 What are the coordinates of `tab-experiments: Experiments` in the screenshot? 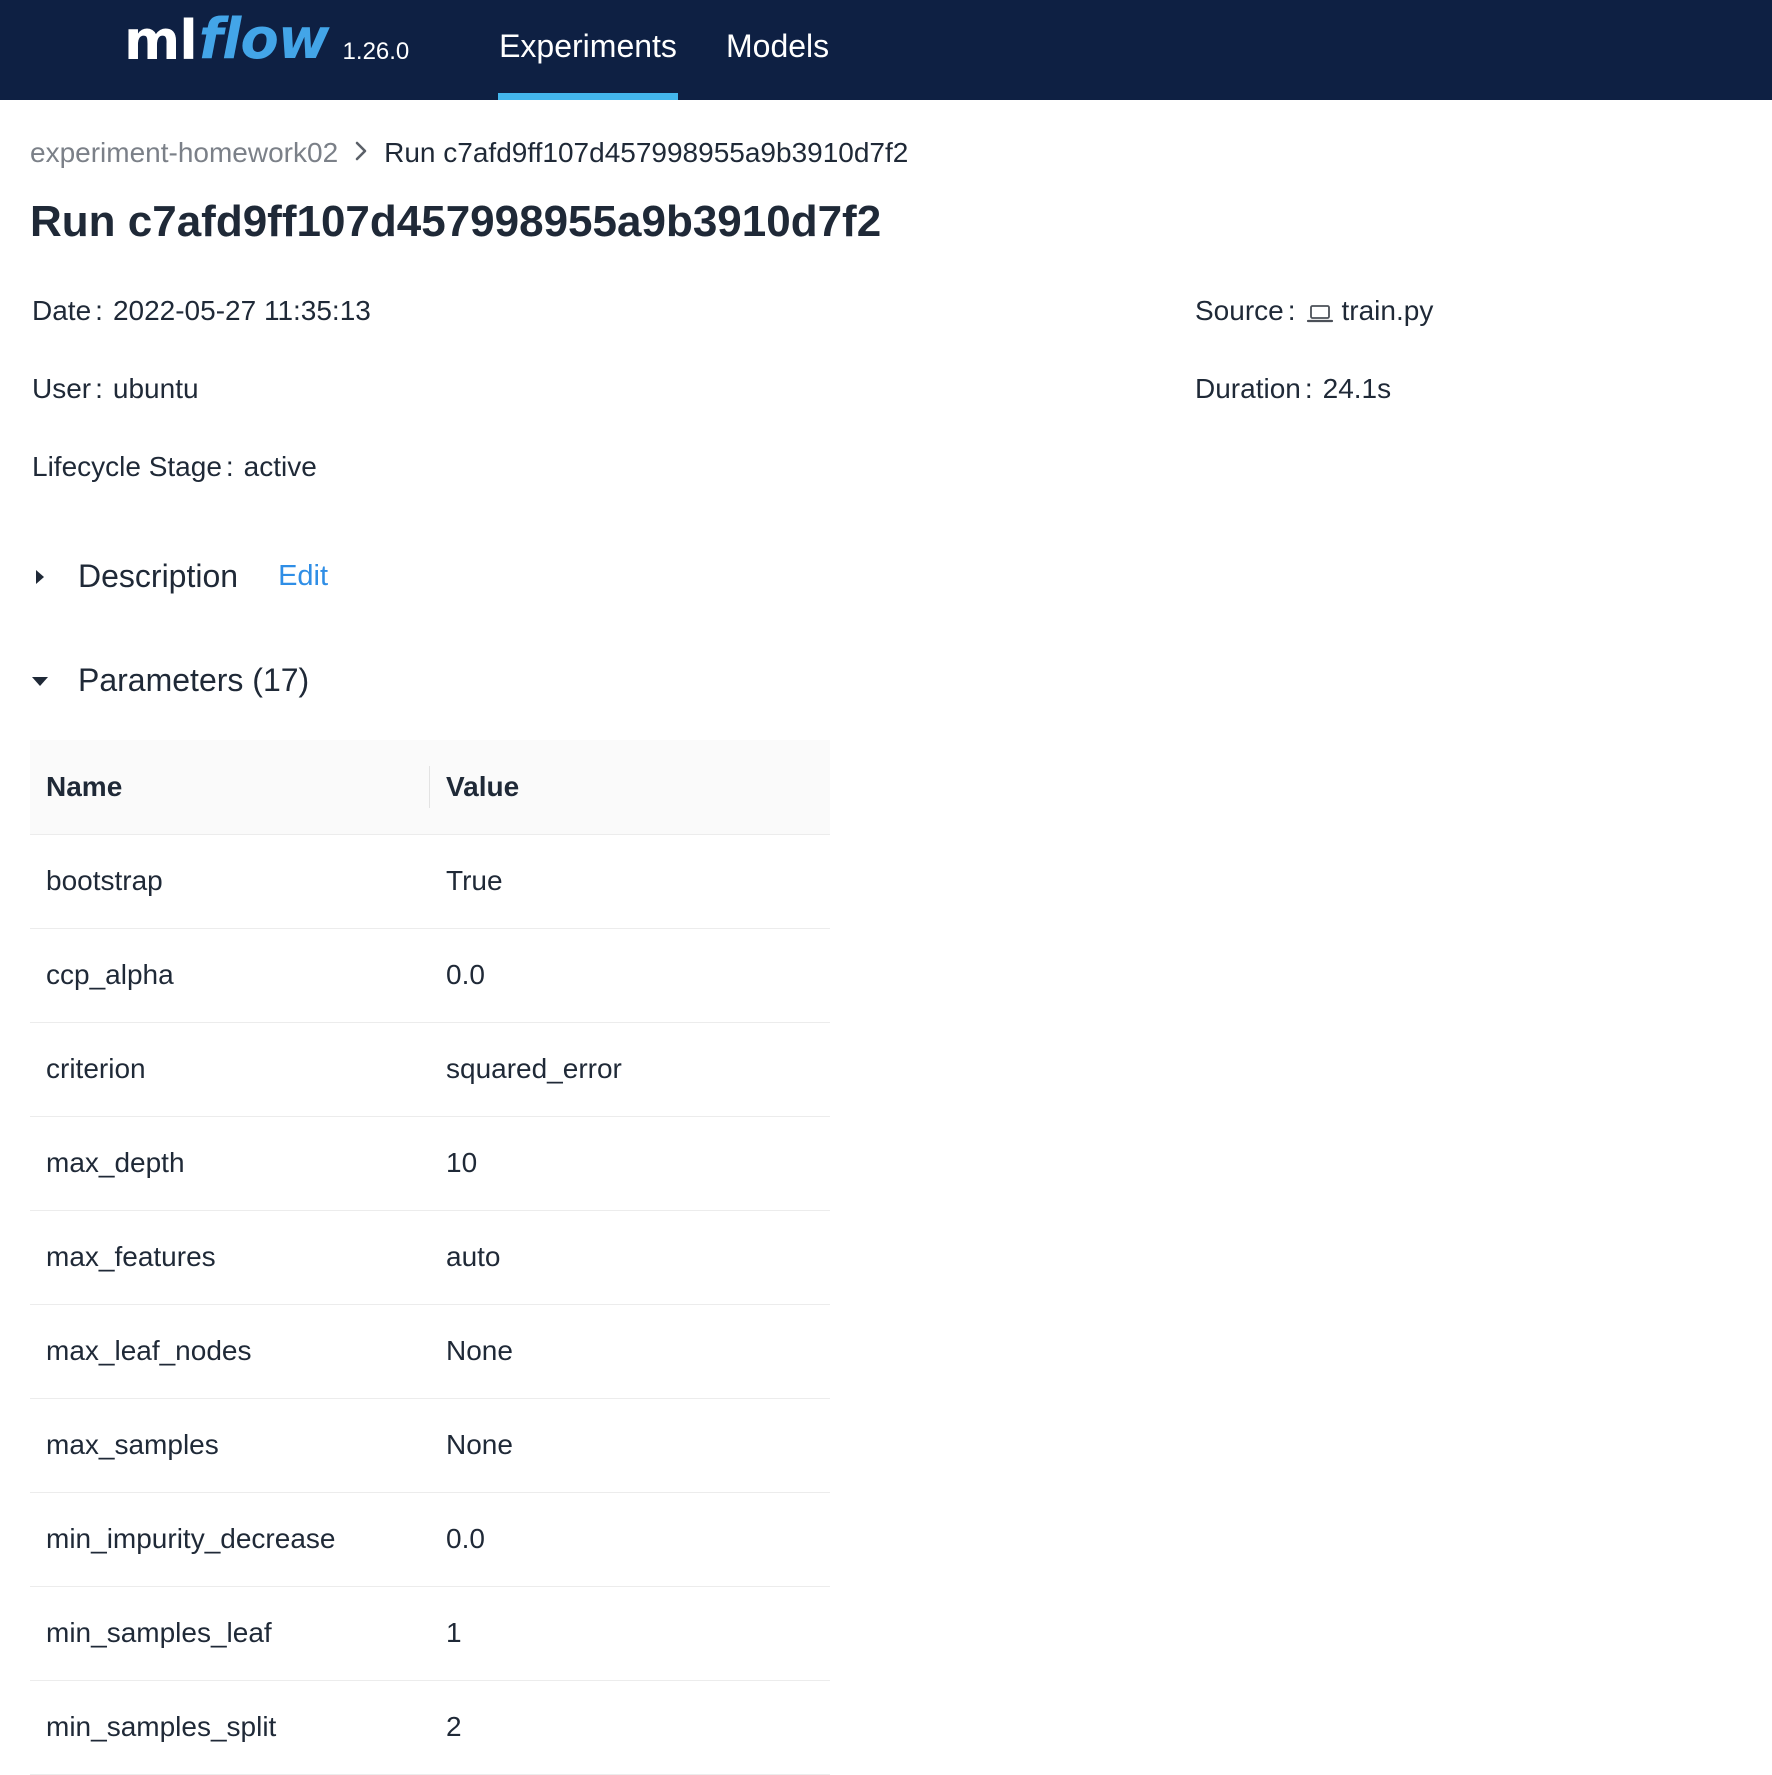 It's located at (588, 50).